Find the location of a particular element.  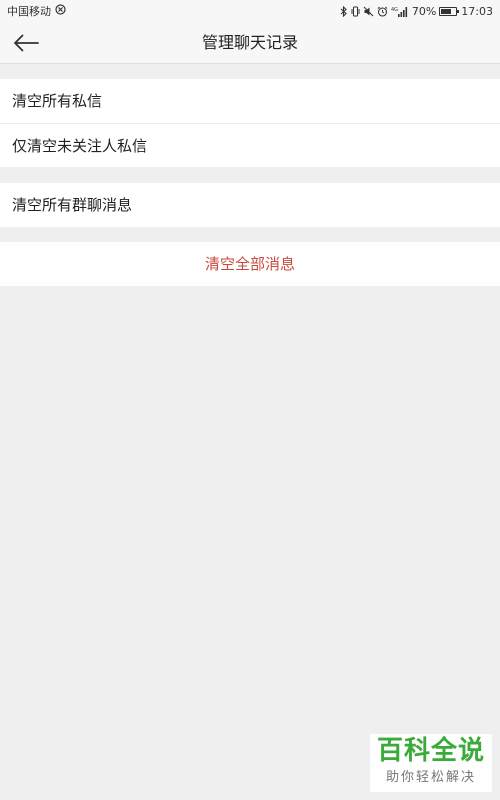

status-icons: 4G 70% is located at coordinates (400, 11).